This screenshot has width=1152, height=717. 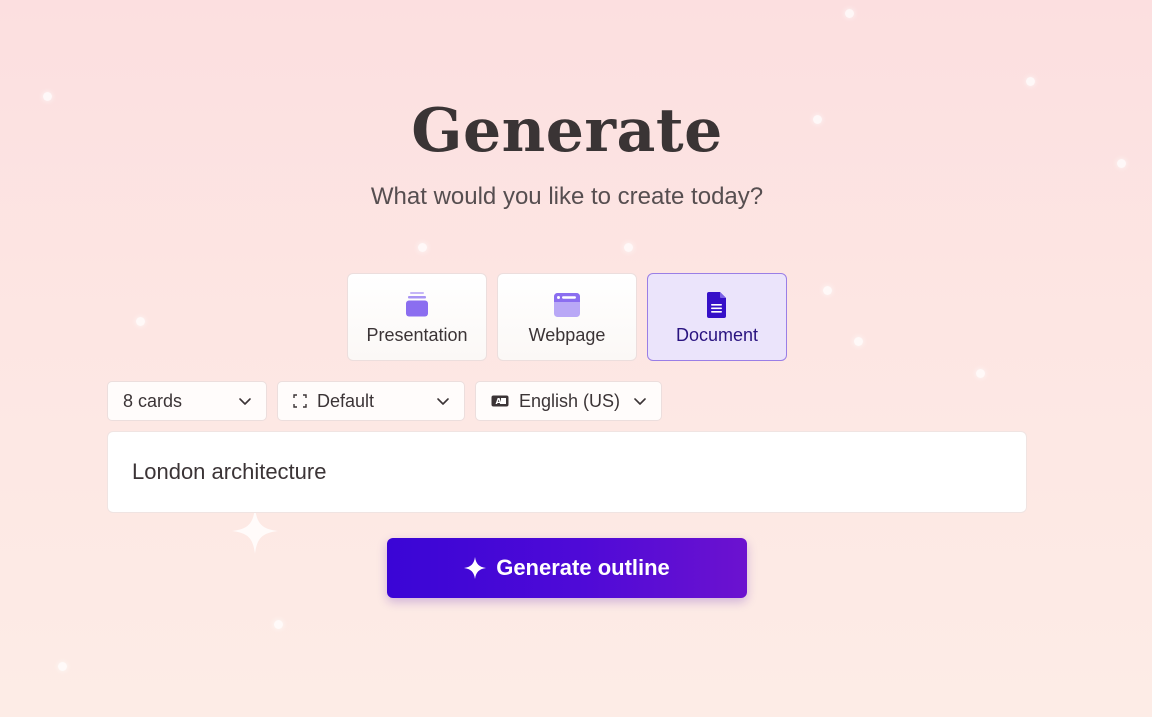 What do you see at coordinates (417, 304) in the screenshot?
I see `presentation-stack-icon` at bounding box center [417, 304].